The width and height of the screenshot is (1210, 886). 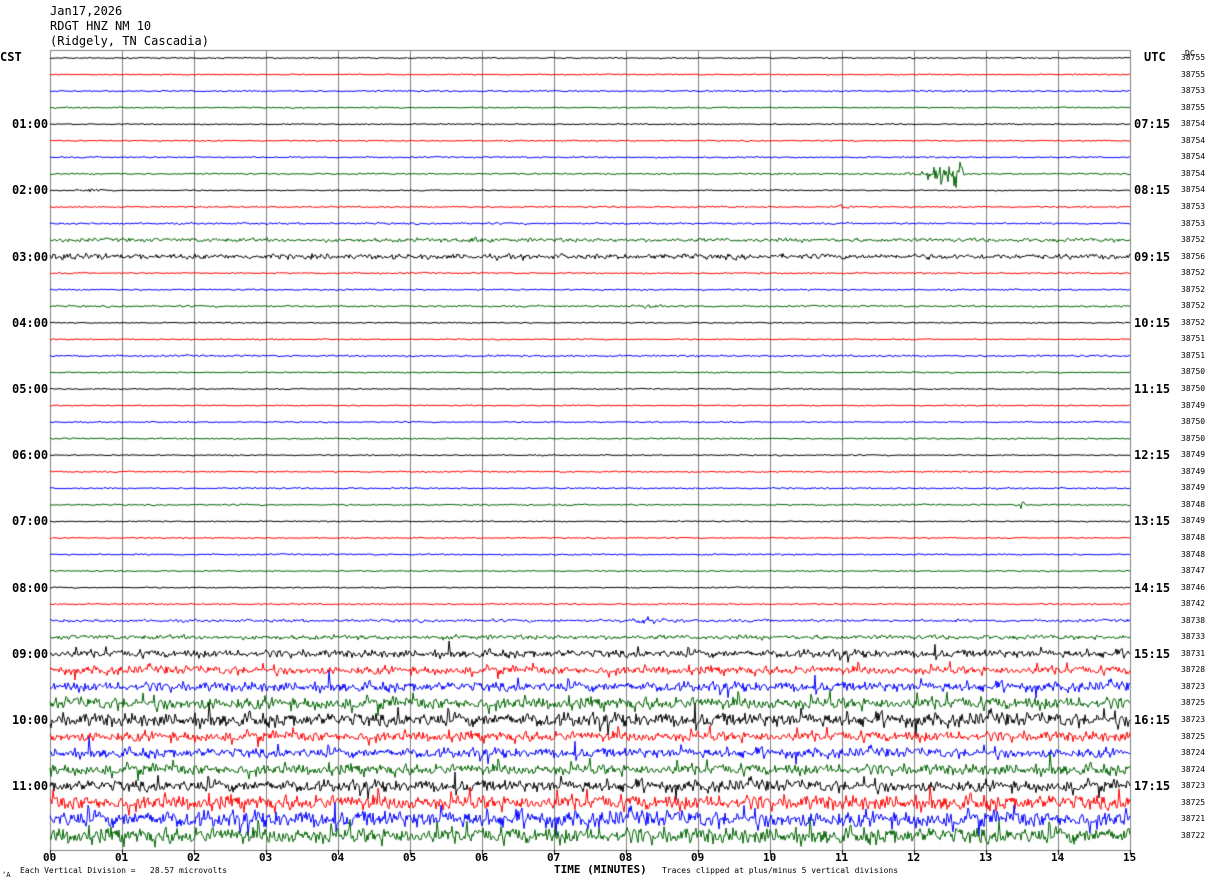 I want to click on utc-hour-label: 15:15, so click(x=1152, y=653).